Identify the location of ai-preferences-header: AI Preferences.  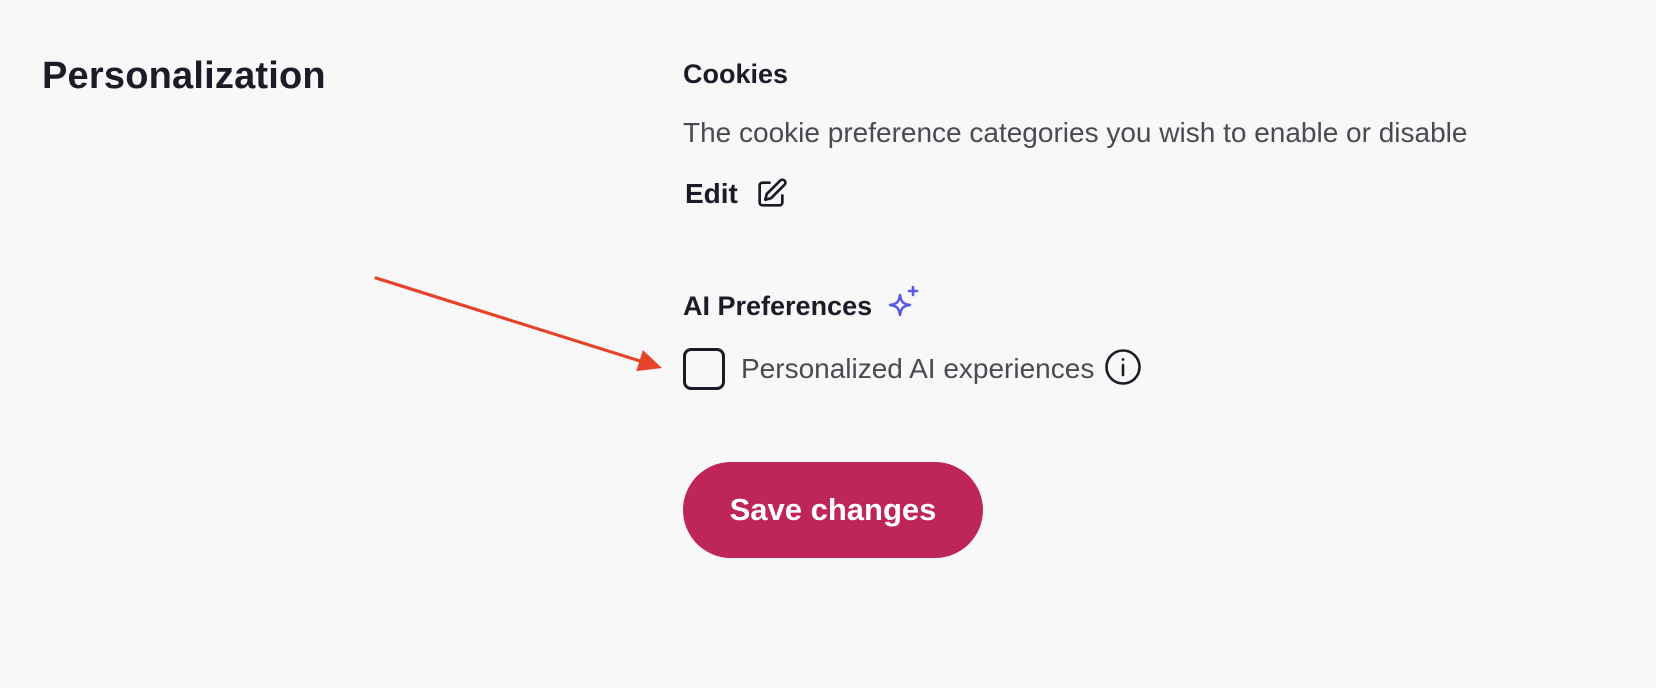
(802, 304).